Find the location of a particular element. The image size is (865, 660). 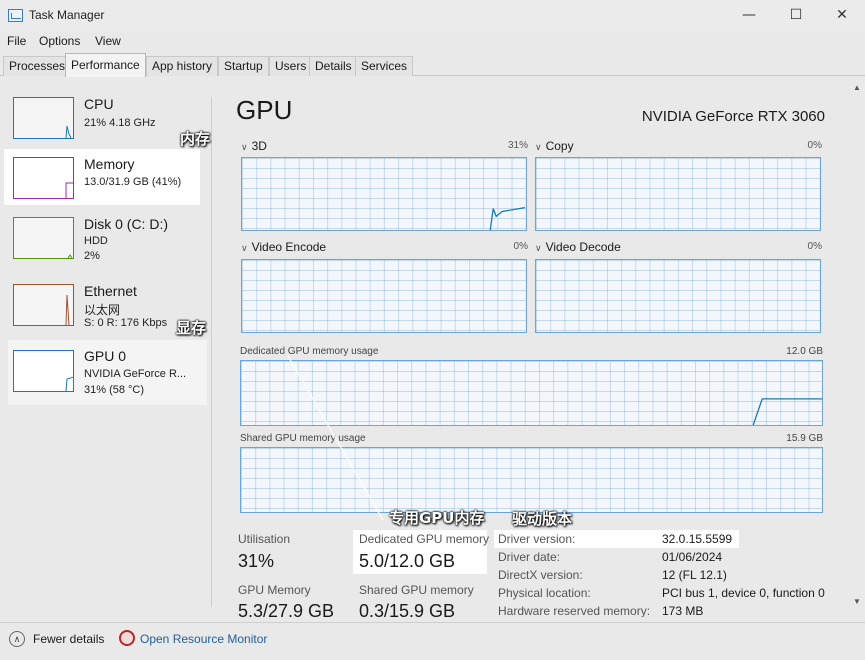

tab-processes: Processes is located at coordinates (37, 66).